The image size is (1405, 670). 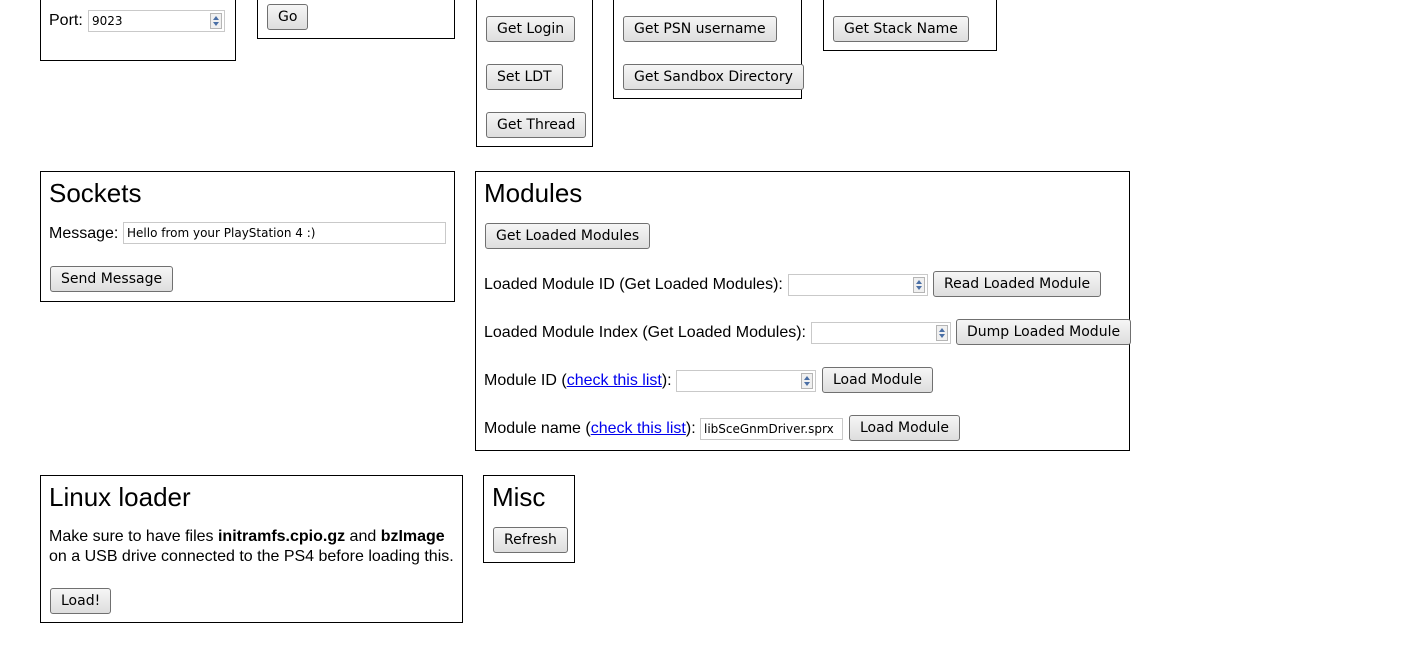 What do you see at coordinates (690, 428) in the screenshot?
I see `module-name-suffix: ):` at bounding box center [690, 428].